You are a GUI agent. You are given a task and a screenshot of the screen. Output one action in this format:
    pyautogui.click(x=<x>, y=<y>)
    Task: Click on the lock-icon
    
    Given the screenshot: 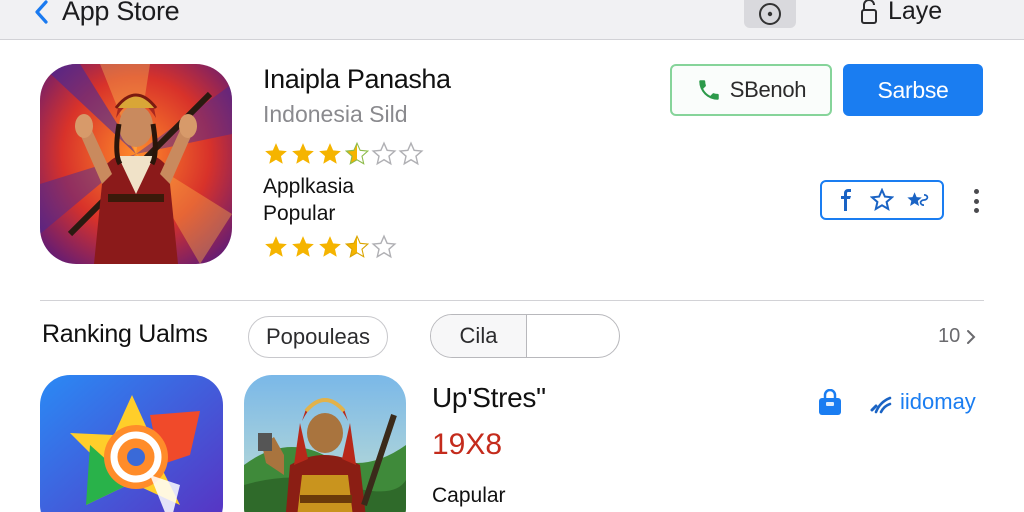 What is the action you would take?
    pyautogui.click(x=869, y=12)
    